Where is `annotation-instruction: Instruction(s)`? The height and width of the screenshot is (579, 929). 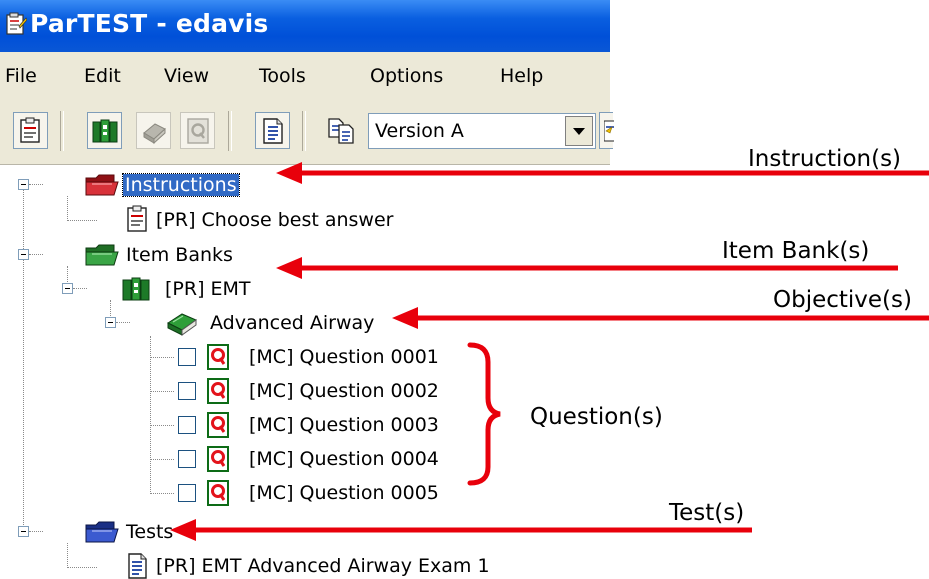
annotation-instruction: Instruction(s) is located at coordinates (825, 159).